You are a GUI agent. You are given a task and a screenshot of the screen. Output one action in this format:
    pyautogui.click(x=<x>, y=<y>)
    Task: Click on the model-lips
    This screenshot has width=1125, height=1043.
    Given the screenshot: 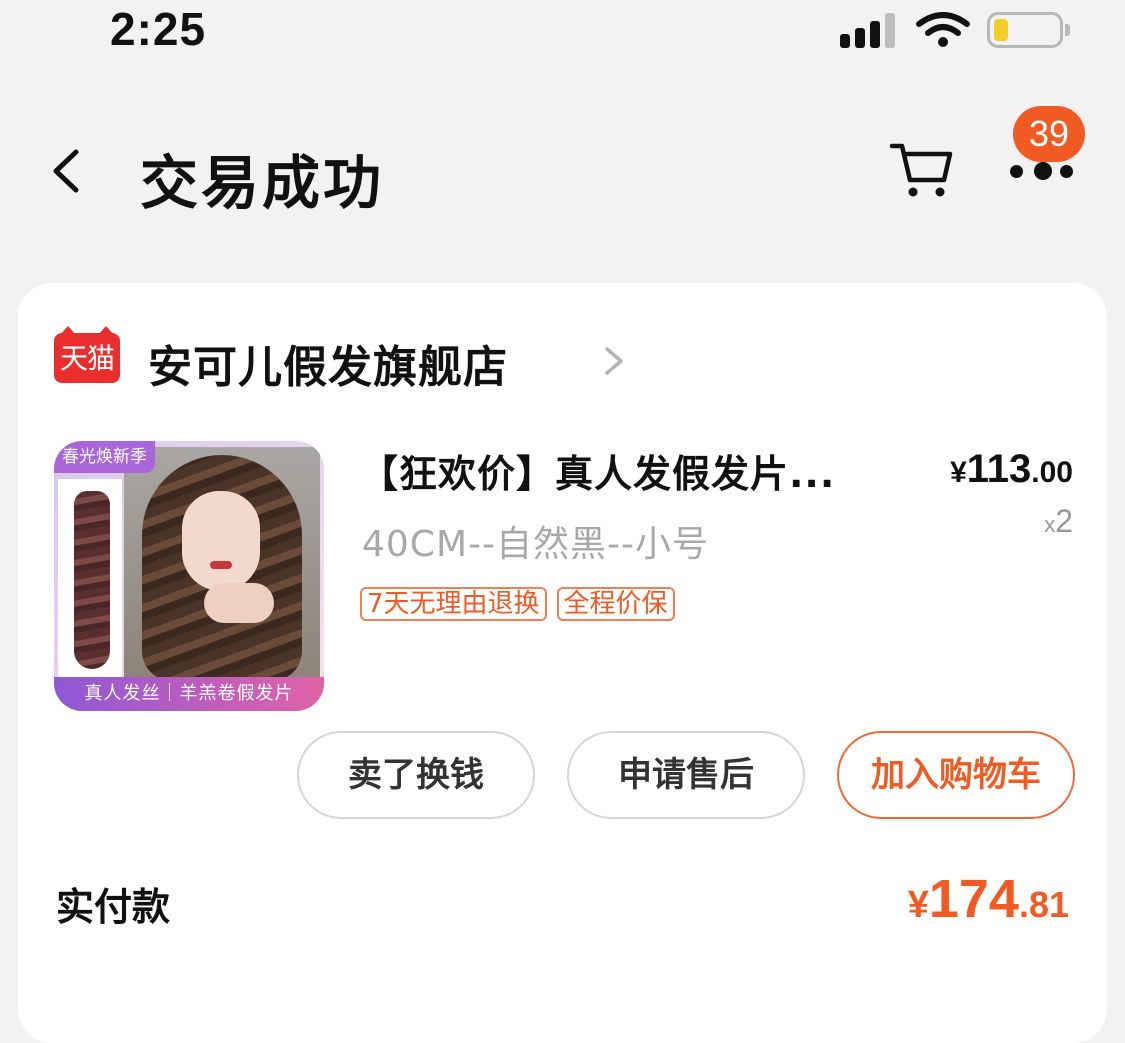 What is the action you would take?
    pyautogui.click(x=221, y=565)
    